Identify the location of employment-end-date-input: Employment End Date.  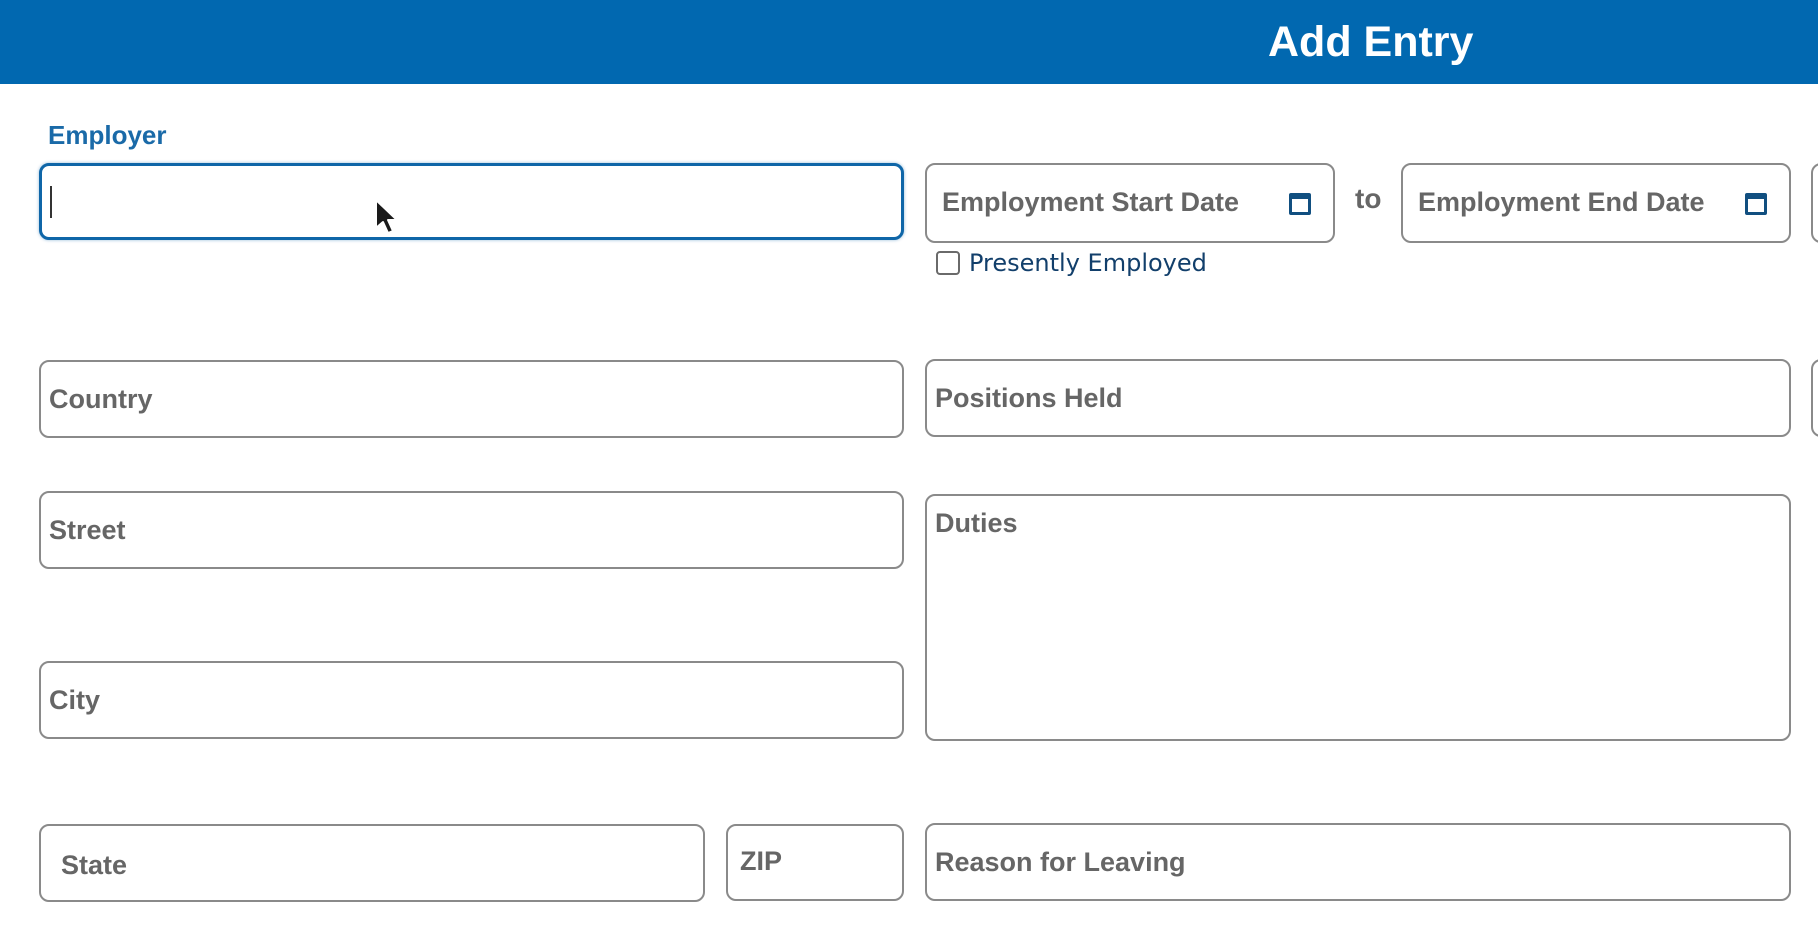
(1596, 203).